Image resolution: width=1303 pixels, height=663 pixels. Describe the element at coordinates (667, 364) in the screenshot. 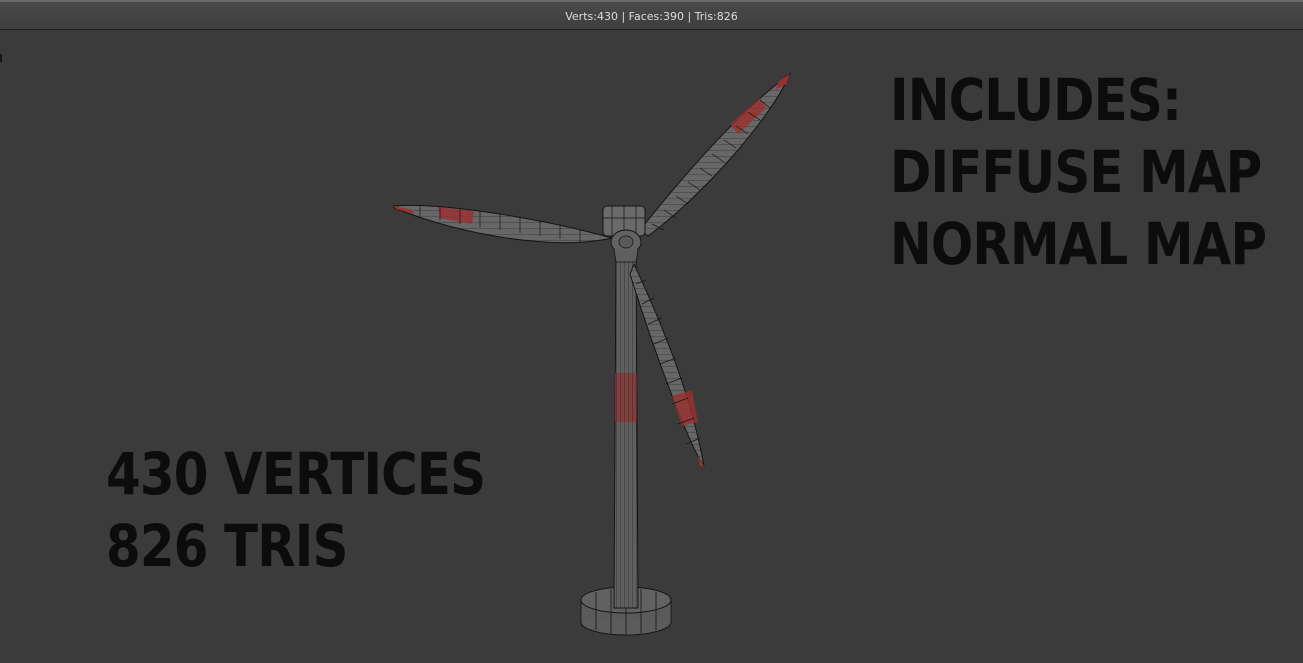

I see `turbine-blade-lower` at that location.